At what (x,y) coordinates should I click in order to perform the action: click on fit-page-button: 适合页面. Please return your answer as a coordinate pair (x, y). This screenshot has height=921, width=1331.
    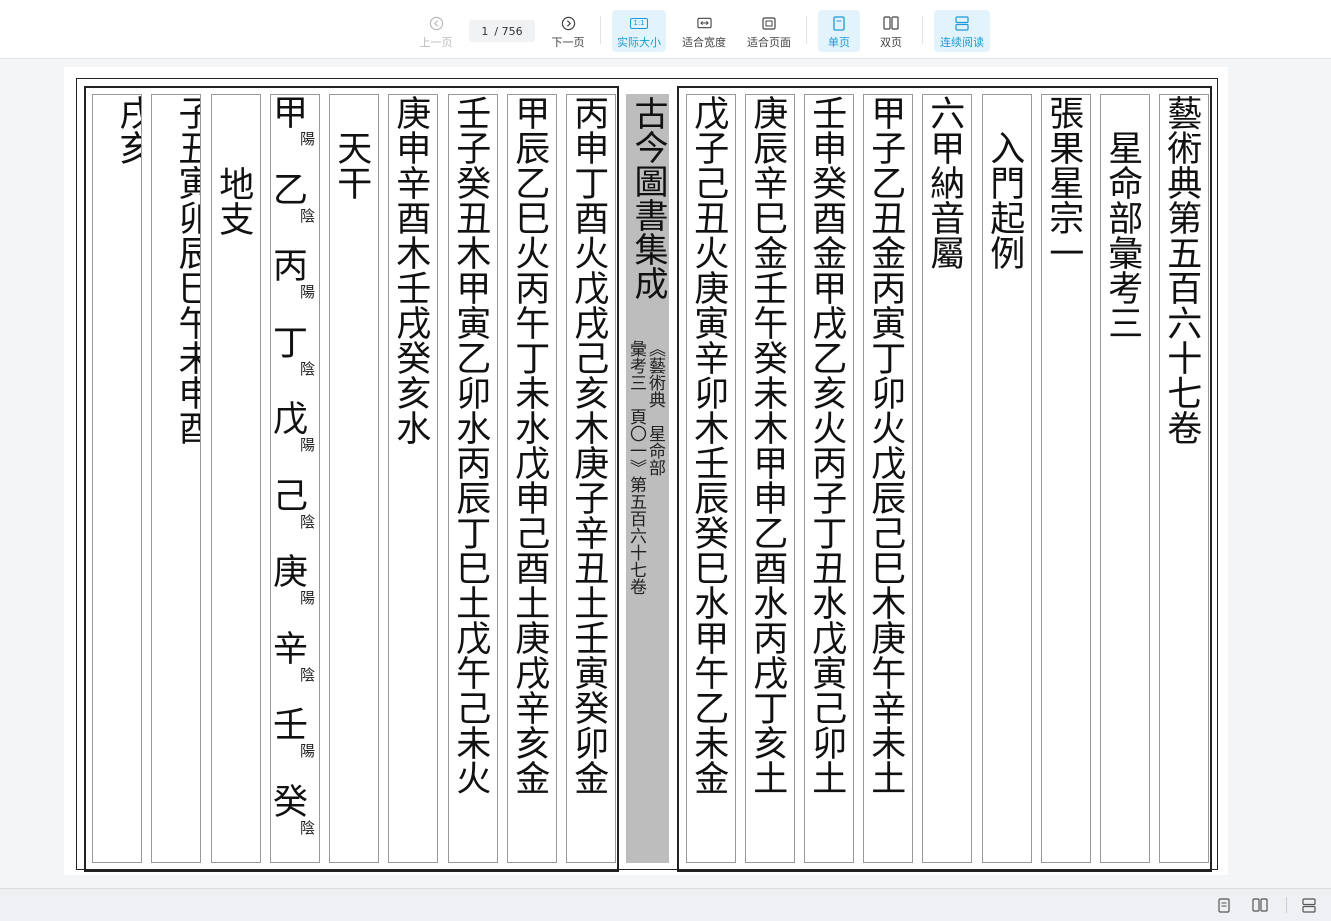
    Looking at the image, I should click on (769, 31).